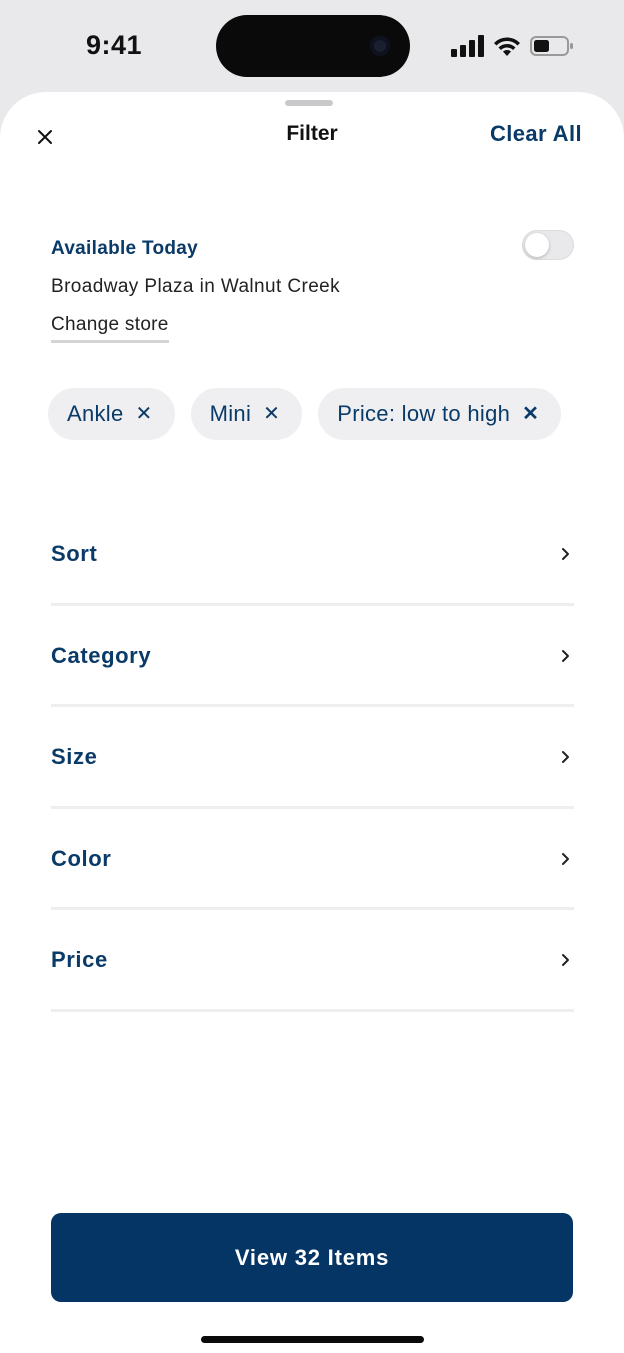 Image resolution: width=624 pixels, height=1353 pixels. I want to click on sheet-grabber, so click(309, 103).